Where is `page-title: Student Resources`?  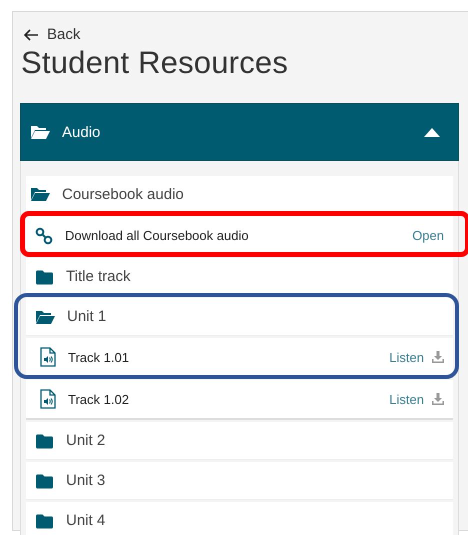
page-title: Student Resources is located at coordinates (155, 63).